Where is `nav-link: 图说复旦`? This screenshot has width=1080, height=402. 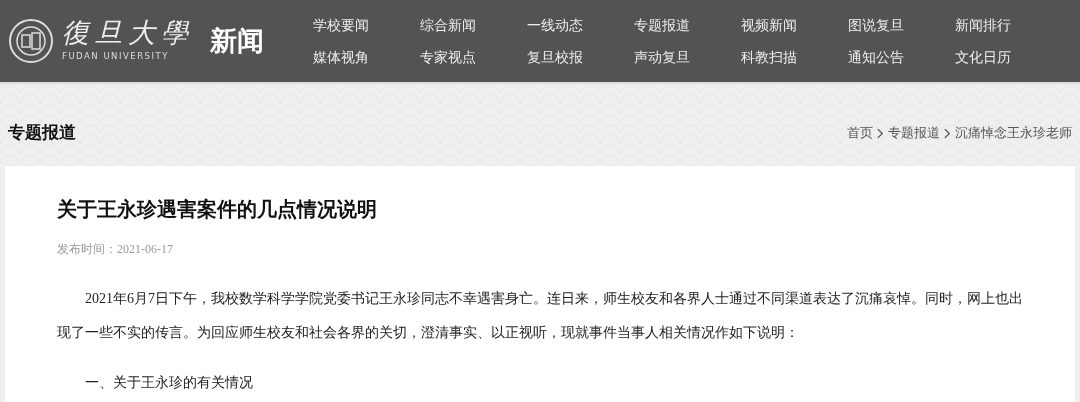
nav-link: 图说复旦 is located at coordinates (901, 25).